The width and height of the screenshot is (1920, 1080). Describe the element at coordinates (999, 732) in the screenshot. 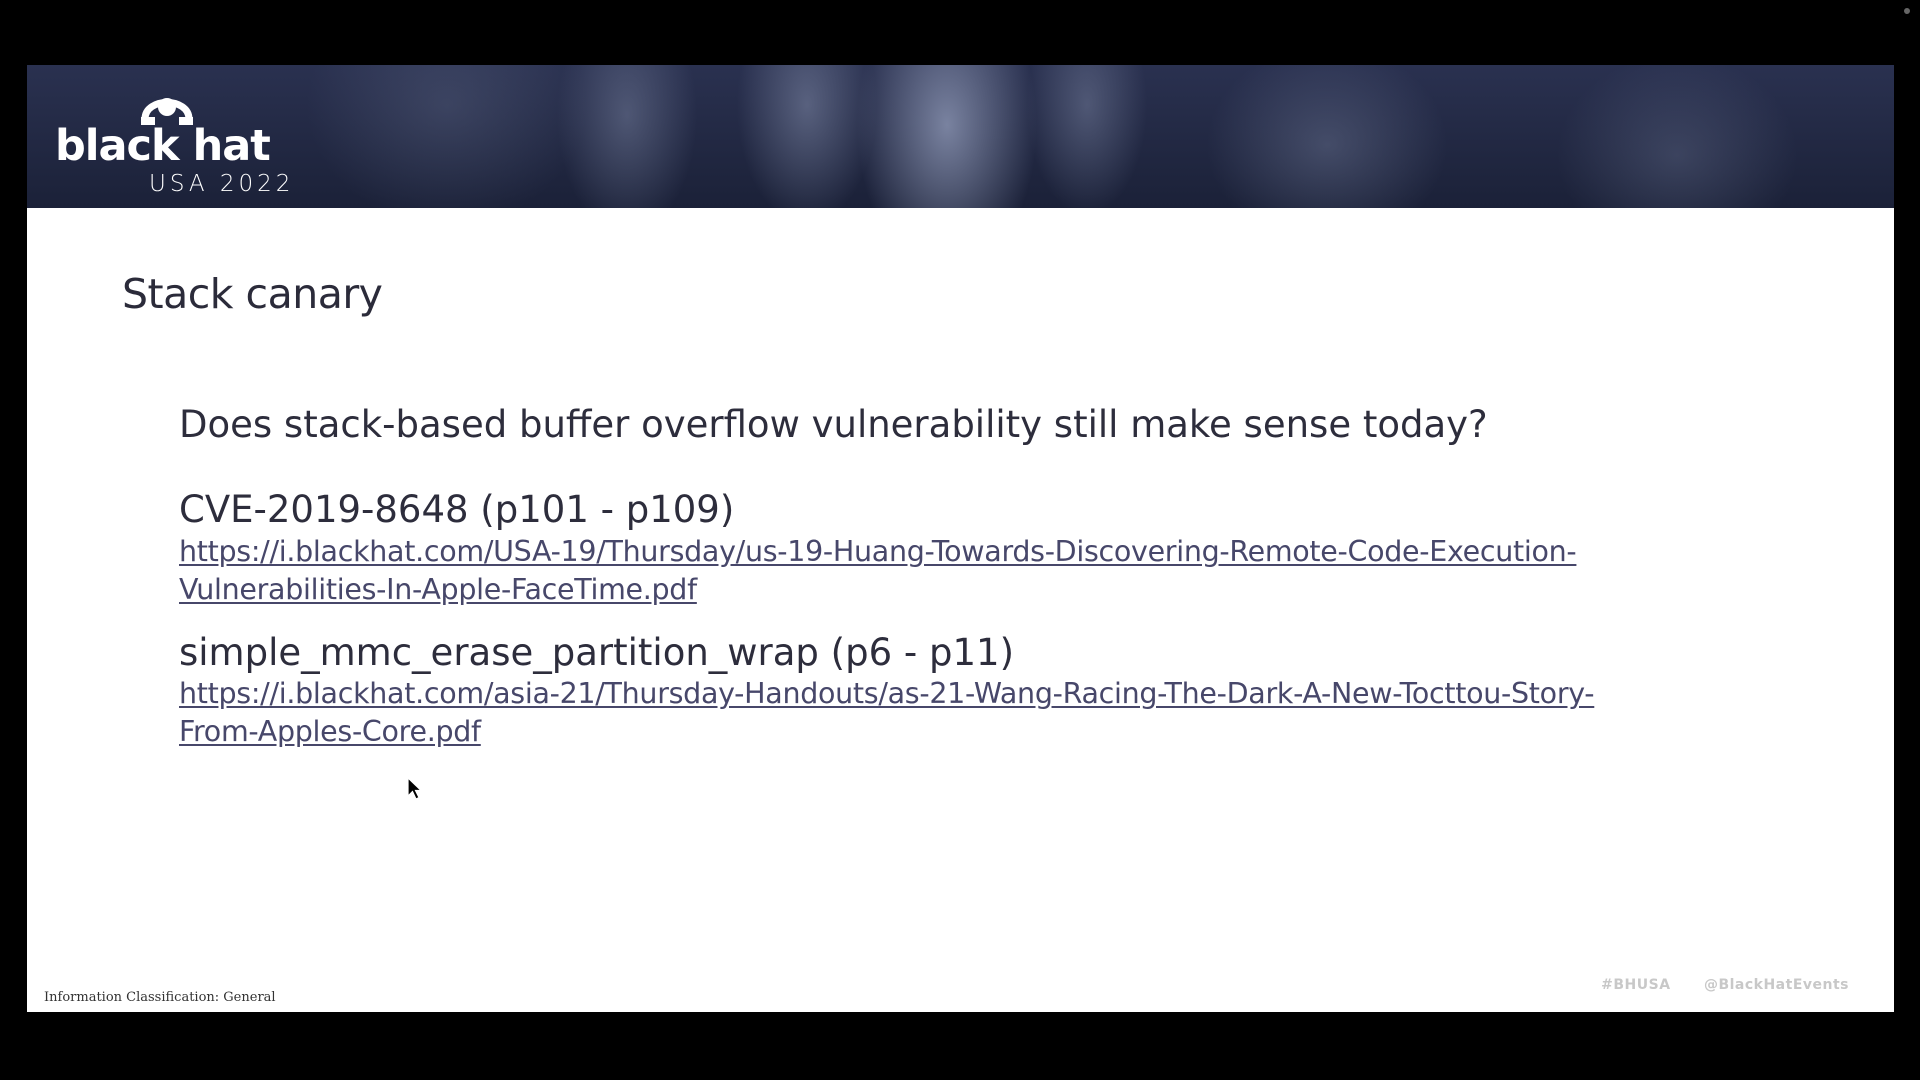

I see `reference-link-line-2: From-Apples-Core.pdf` at that location.